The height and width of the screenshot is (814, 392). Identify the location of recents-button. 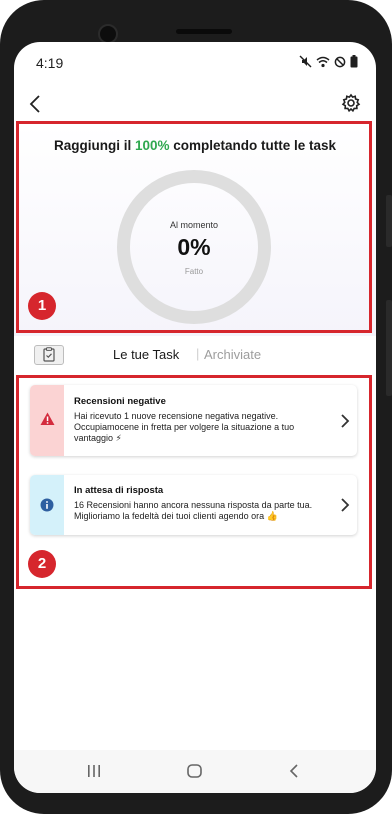
(94, 773).